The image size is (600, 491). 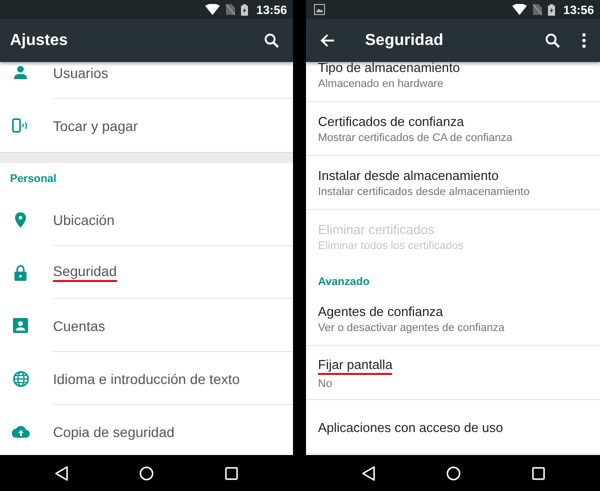 What do you see at coordinates (39, 41) in the screenshot?
I see `screen-title: Ajustes` at bounding box center [39, 41].